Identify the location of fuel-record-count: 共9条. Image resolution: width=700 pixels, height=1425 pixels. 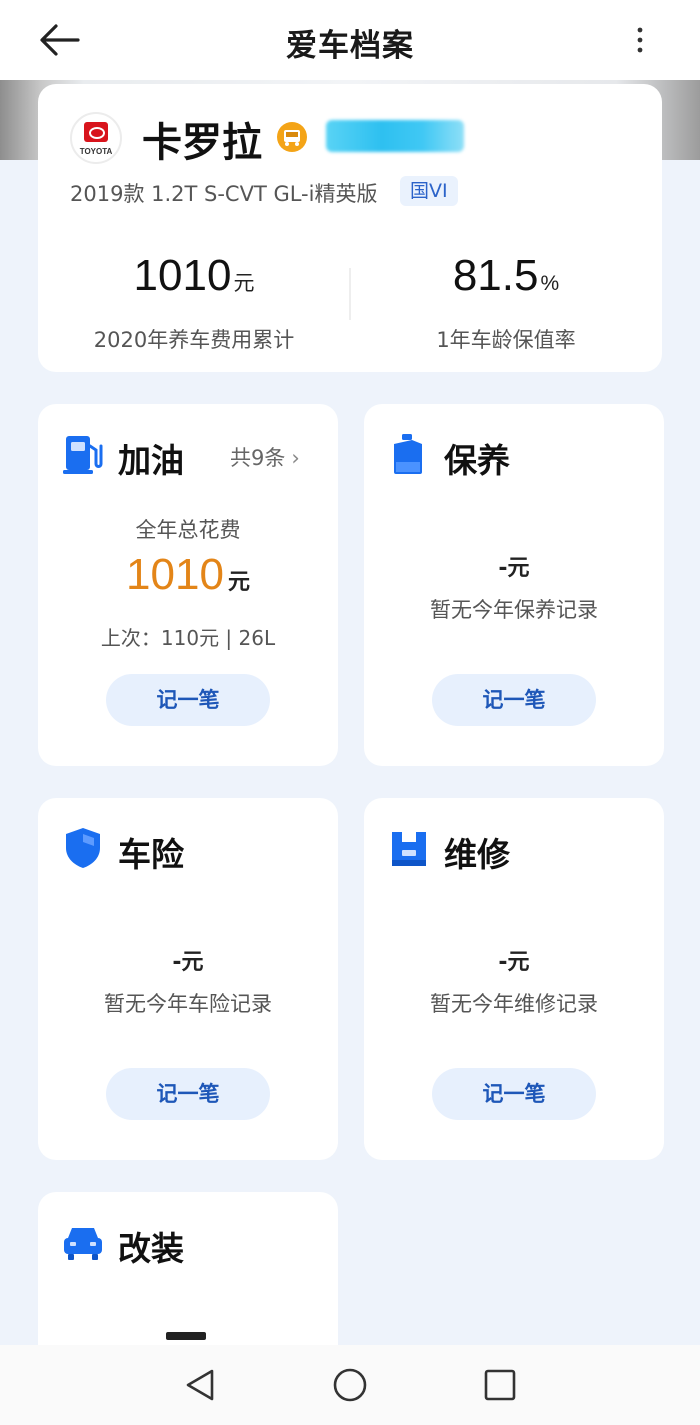
(258, 458).